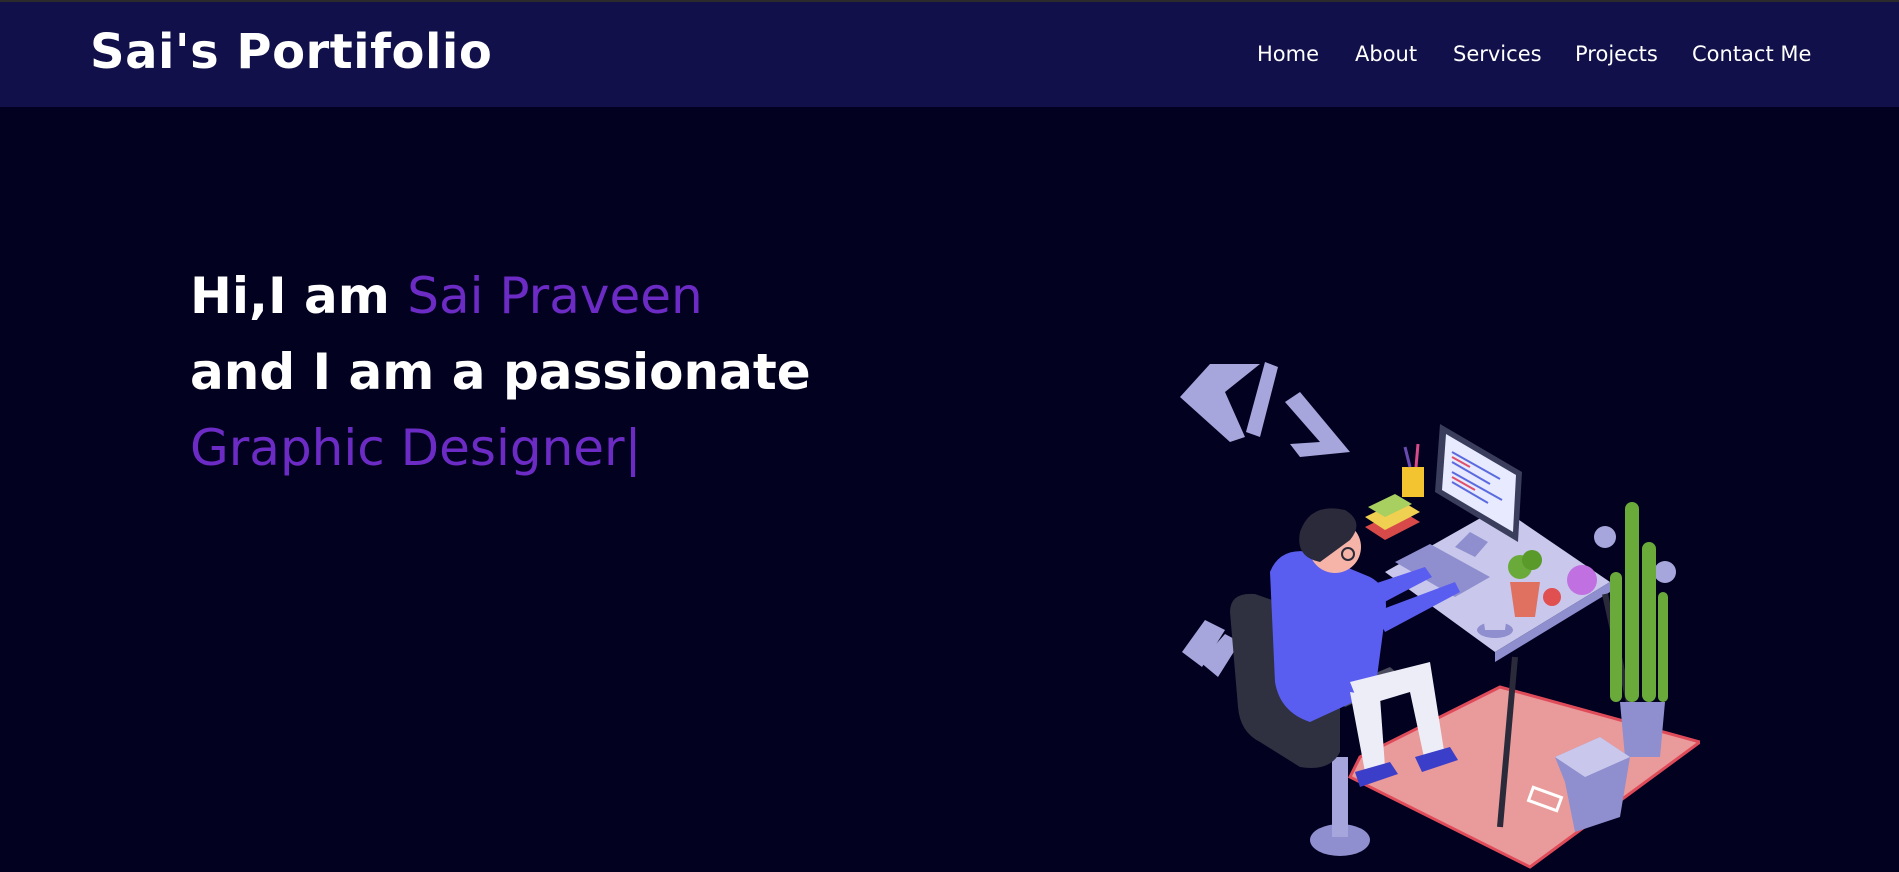 This screenshot has height=872, width=1899. What do you see at coordinates (1386, 54) in the screenshot?
I see `nav-link-about: About` at bounding box center [1386, 54].